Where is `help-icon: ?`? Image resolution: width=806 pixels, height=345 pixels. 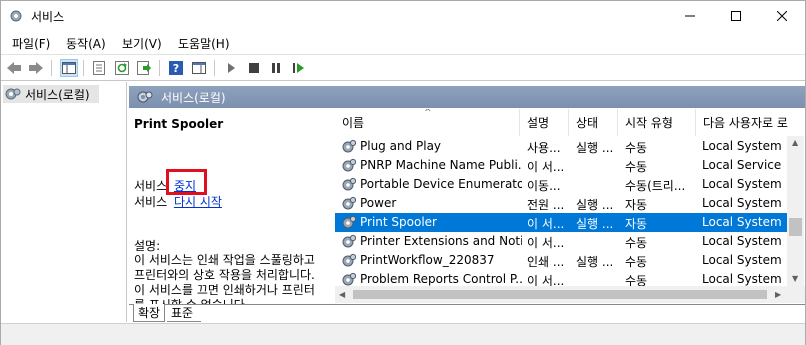
help-icon: ? is located at coordinates (176, 68).